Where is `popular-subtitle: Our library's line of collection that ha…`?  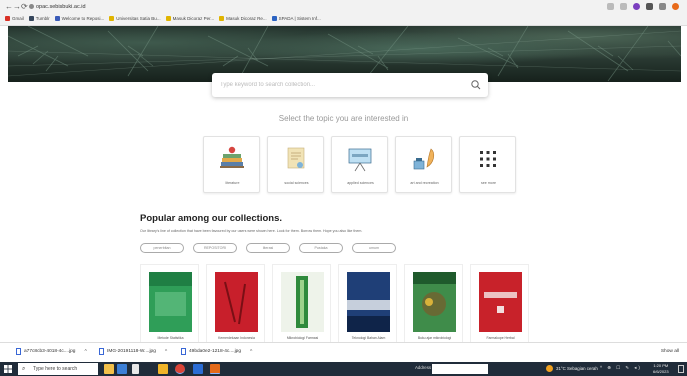 popular-subtitle: Our library's line of collection that ha… is located at coordinates (251, 231).